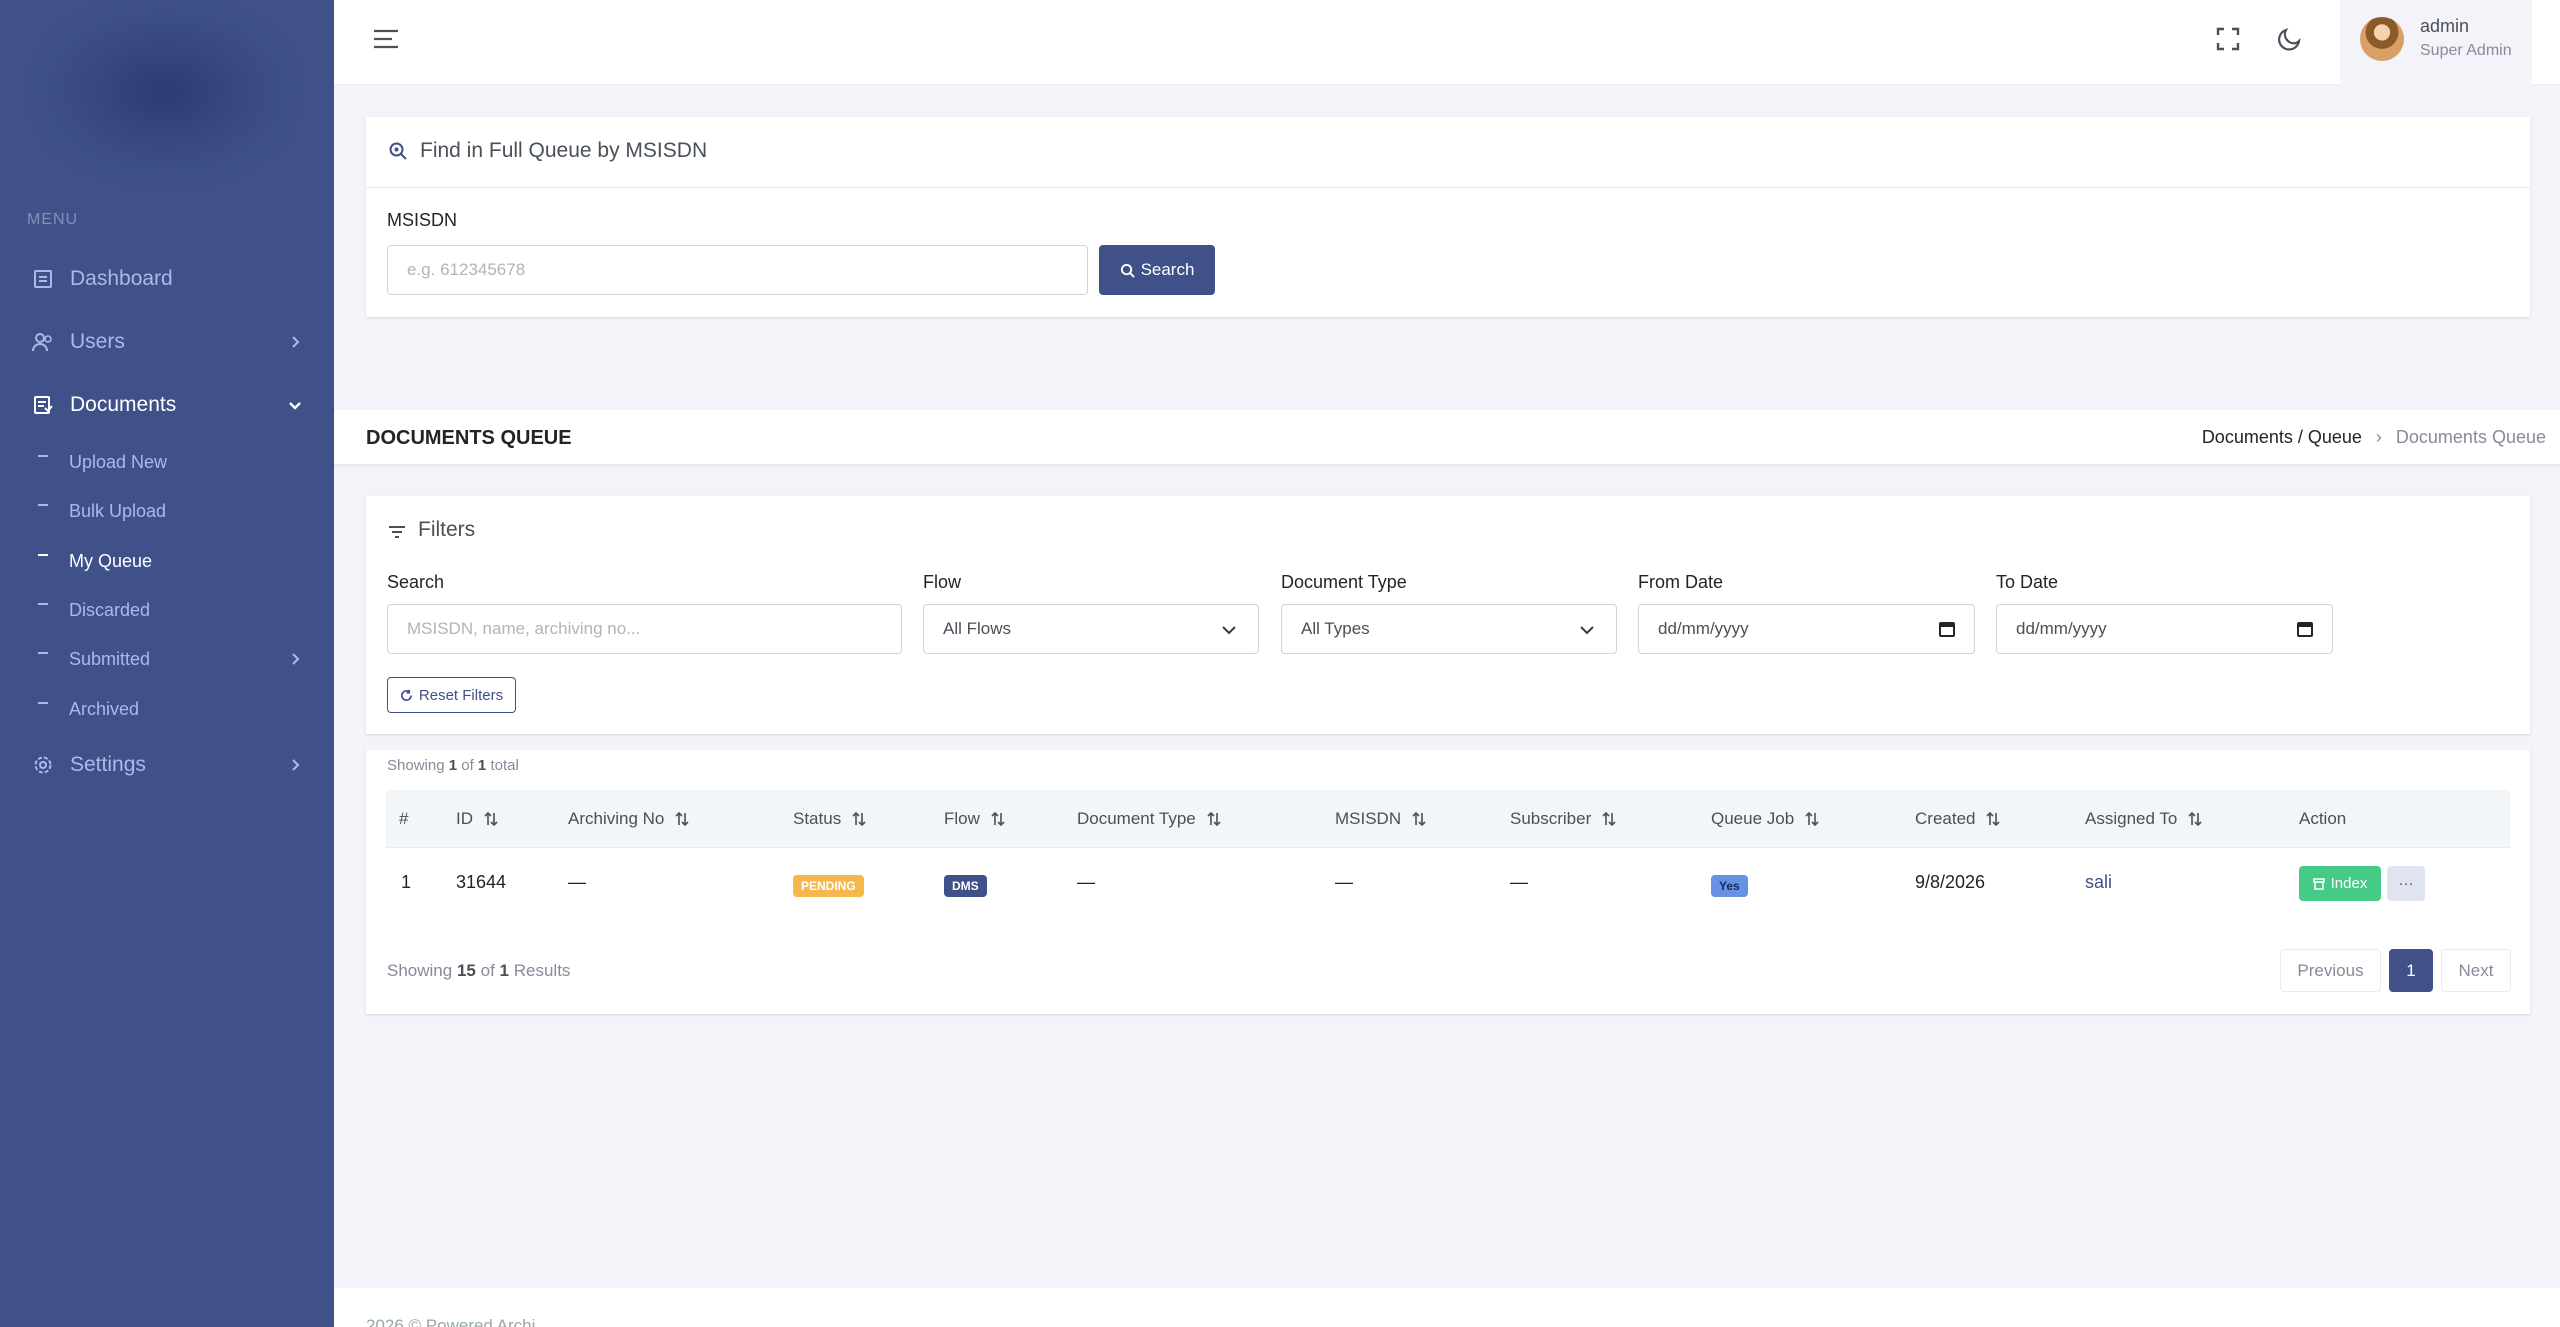 The image size is (2560, 1327). What do you see at coordinates (737, 270) in the screenshot?
I see `msisdn-input: e.g. 612345678` at bounding box center [737, 270].